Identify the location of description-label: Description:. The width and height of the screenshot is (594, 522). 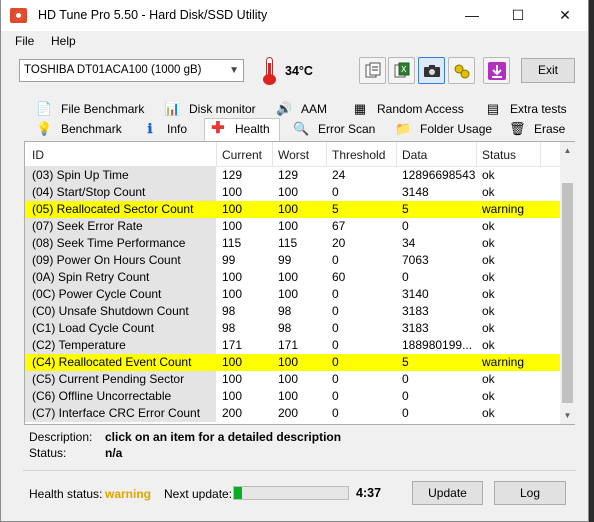
(61, 437).